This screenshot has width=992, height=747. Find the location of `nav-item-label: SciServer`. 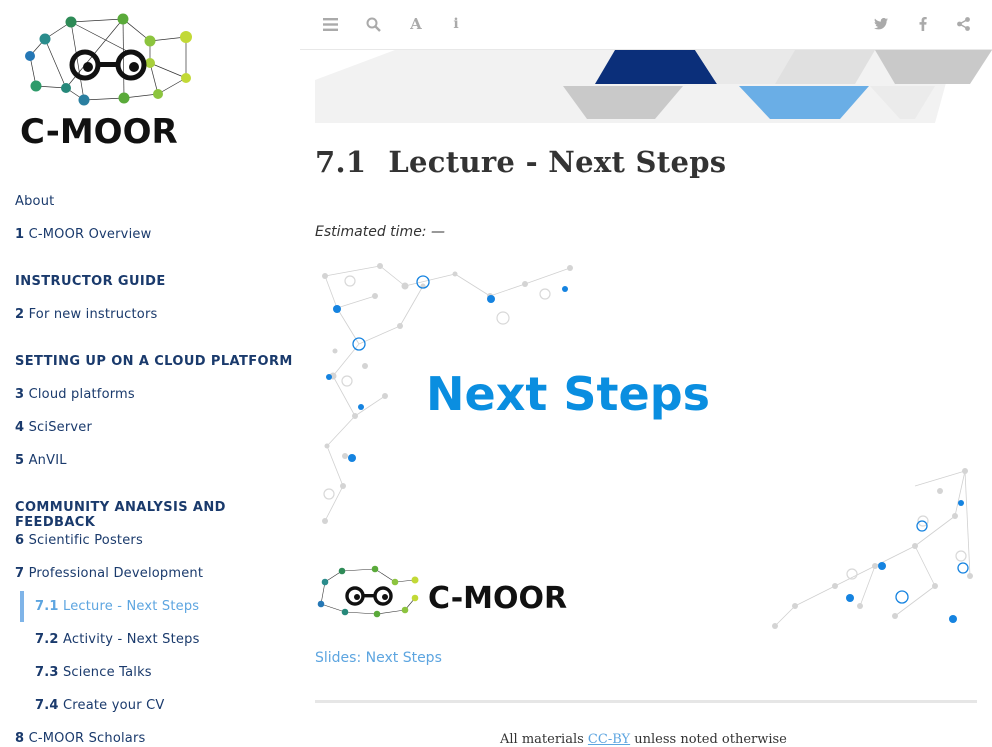

nav-item-label: SciServer is located at coordinates (60, 427).